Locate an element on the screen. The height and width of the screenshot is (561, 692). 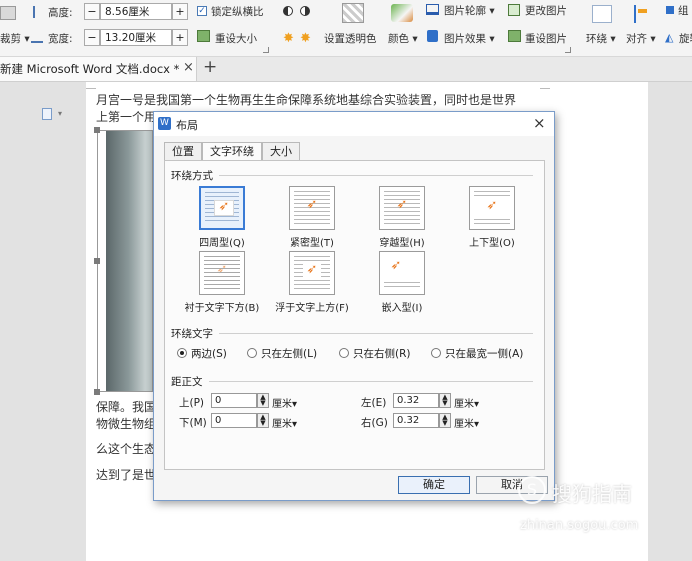
align-icon is located at coordinates (642, 14).